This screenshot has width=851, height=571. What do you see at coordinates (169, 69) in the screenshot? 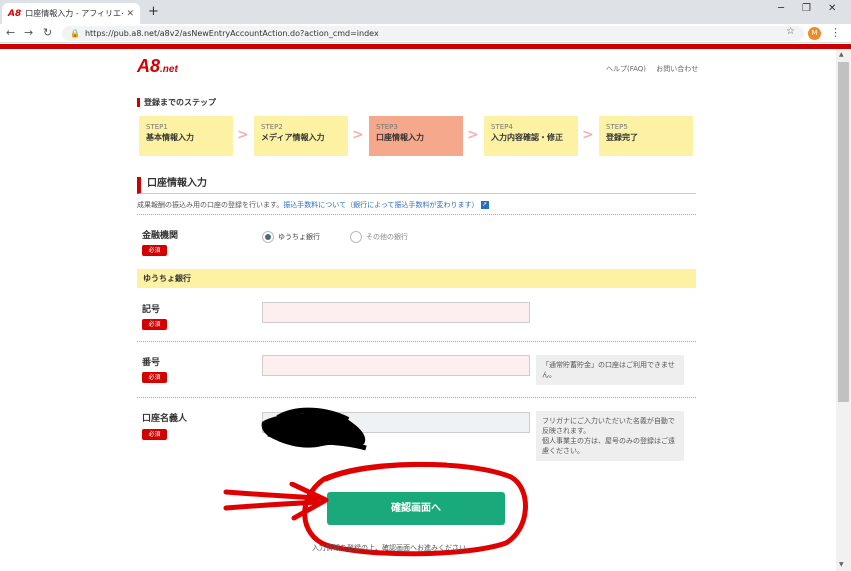
I see `logo-sub: .net` at bounding box center [169, 69].